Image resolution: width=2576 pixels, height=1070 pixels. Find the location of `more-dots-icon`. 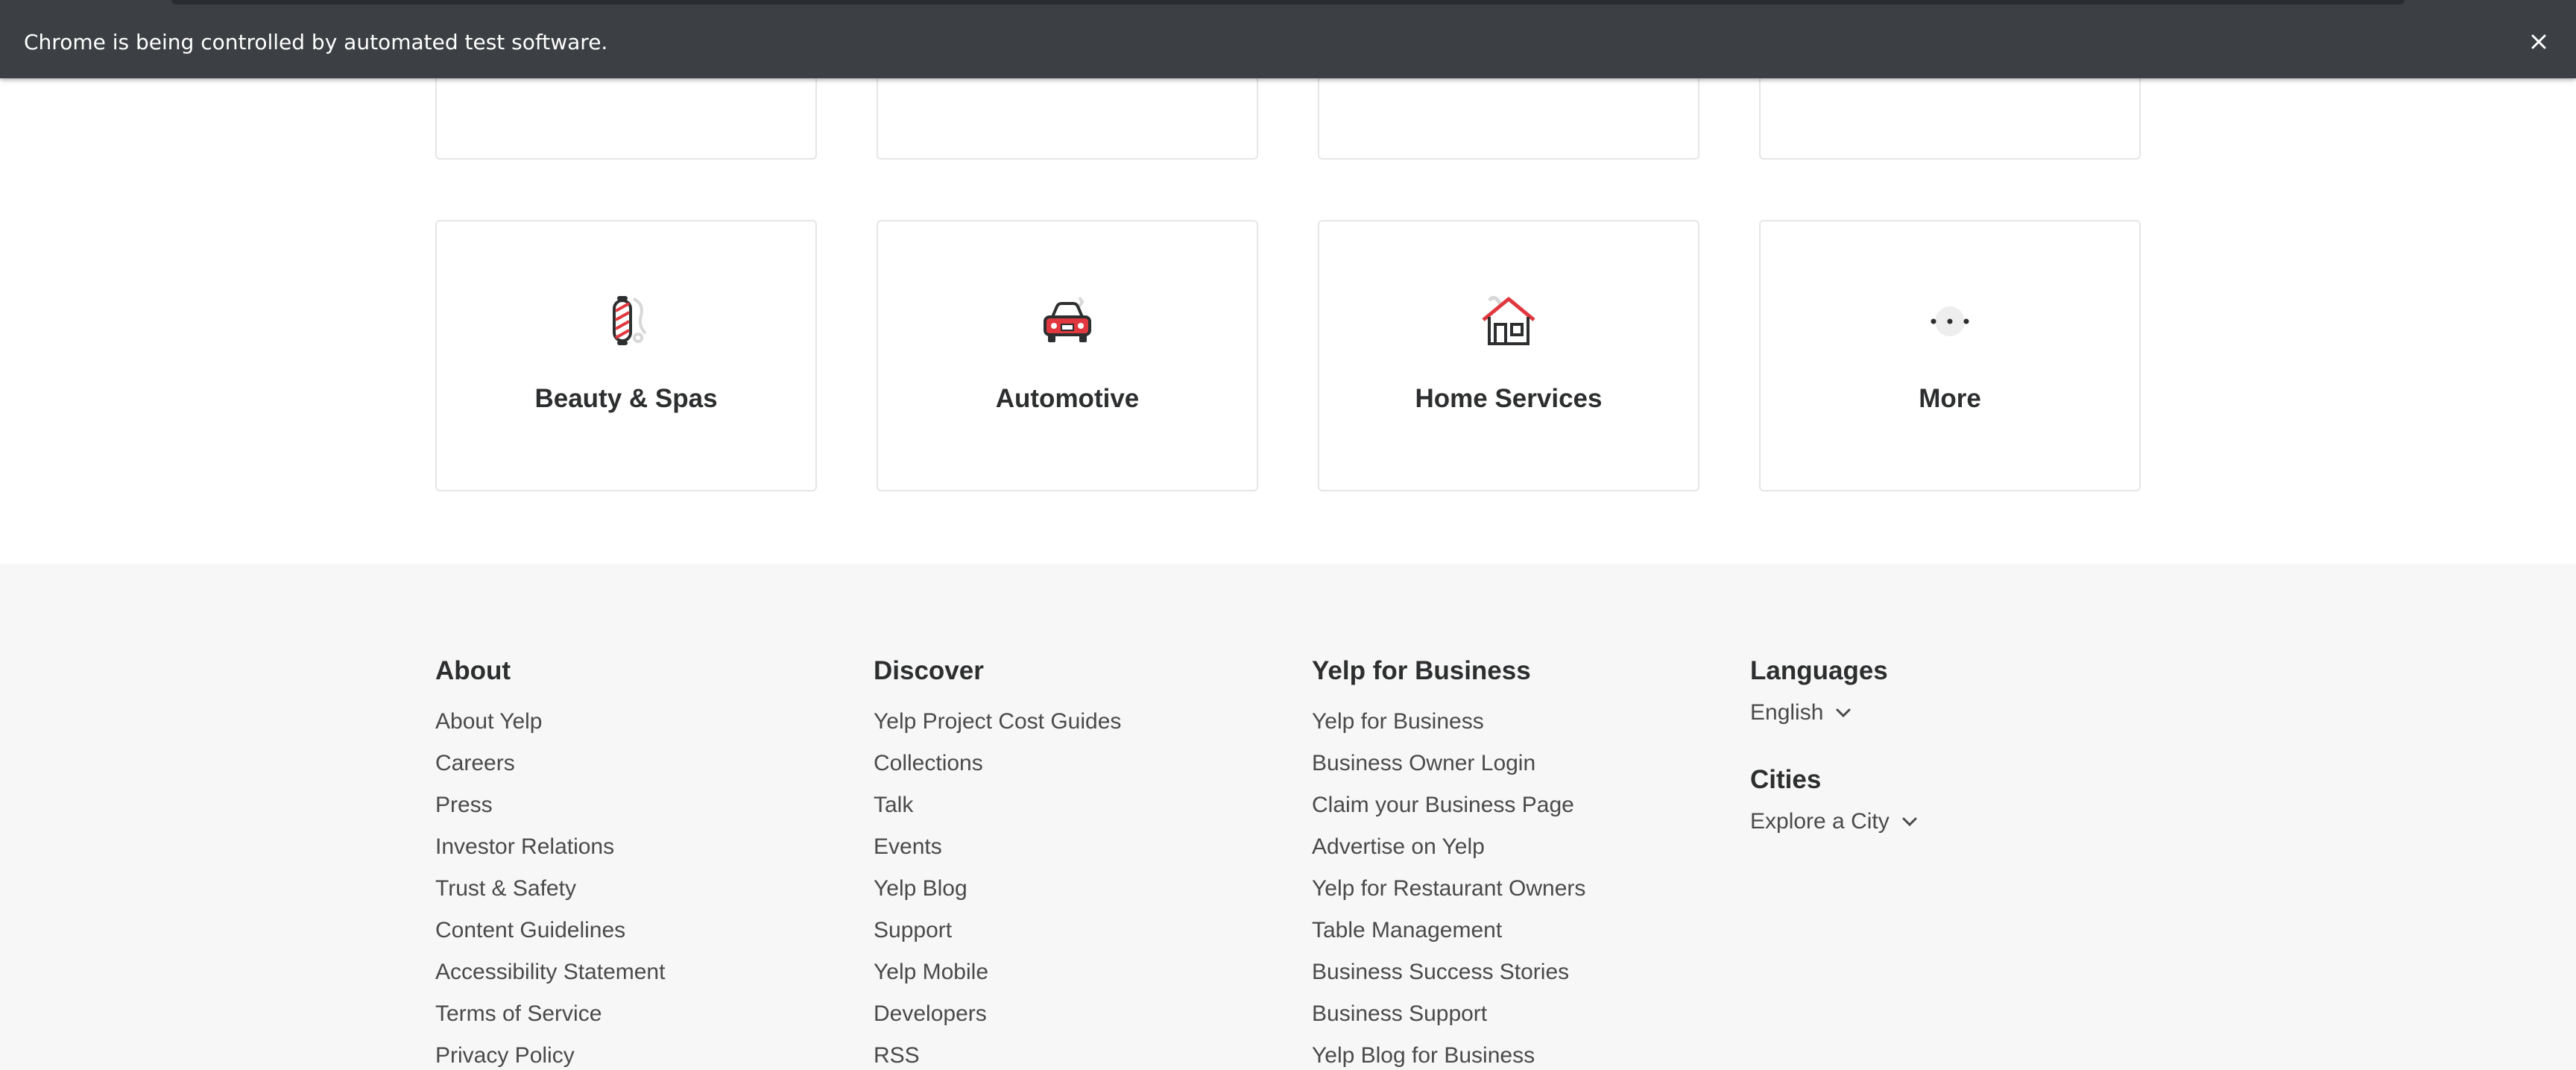

more-dots-icon is located at coordinates (1950, 321).